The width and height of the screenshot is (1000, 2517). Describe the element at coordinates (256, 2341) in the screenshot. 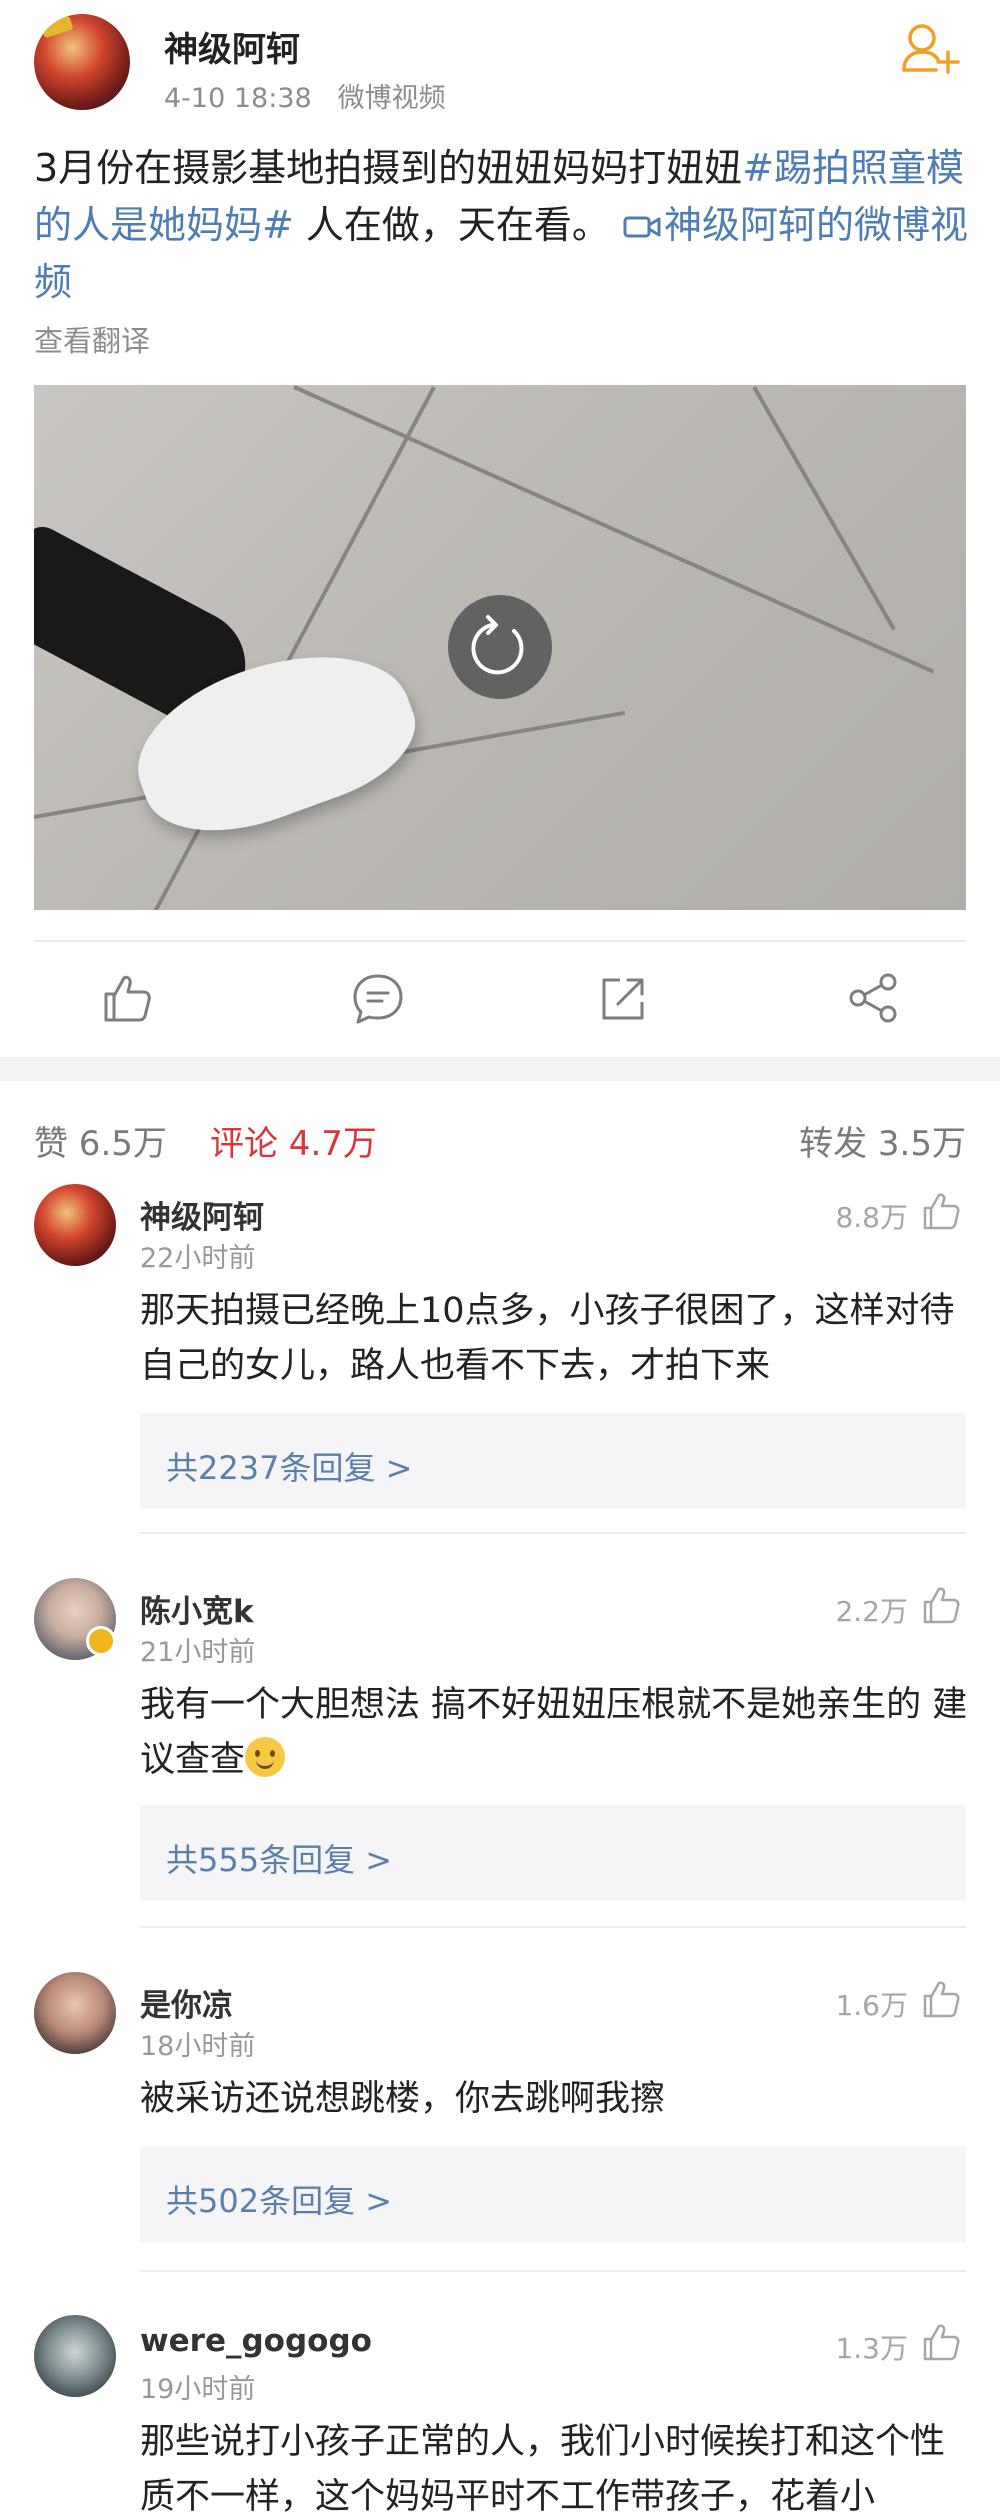

I see `commenter-name: were_gogogo` at that location.